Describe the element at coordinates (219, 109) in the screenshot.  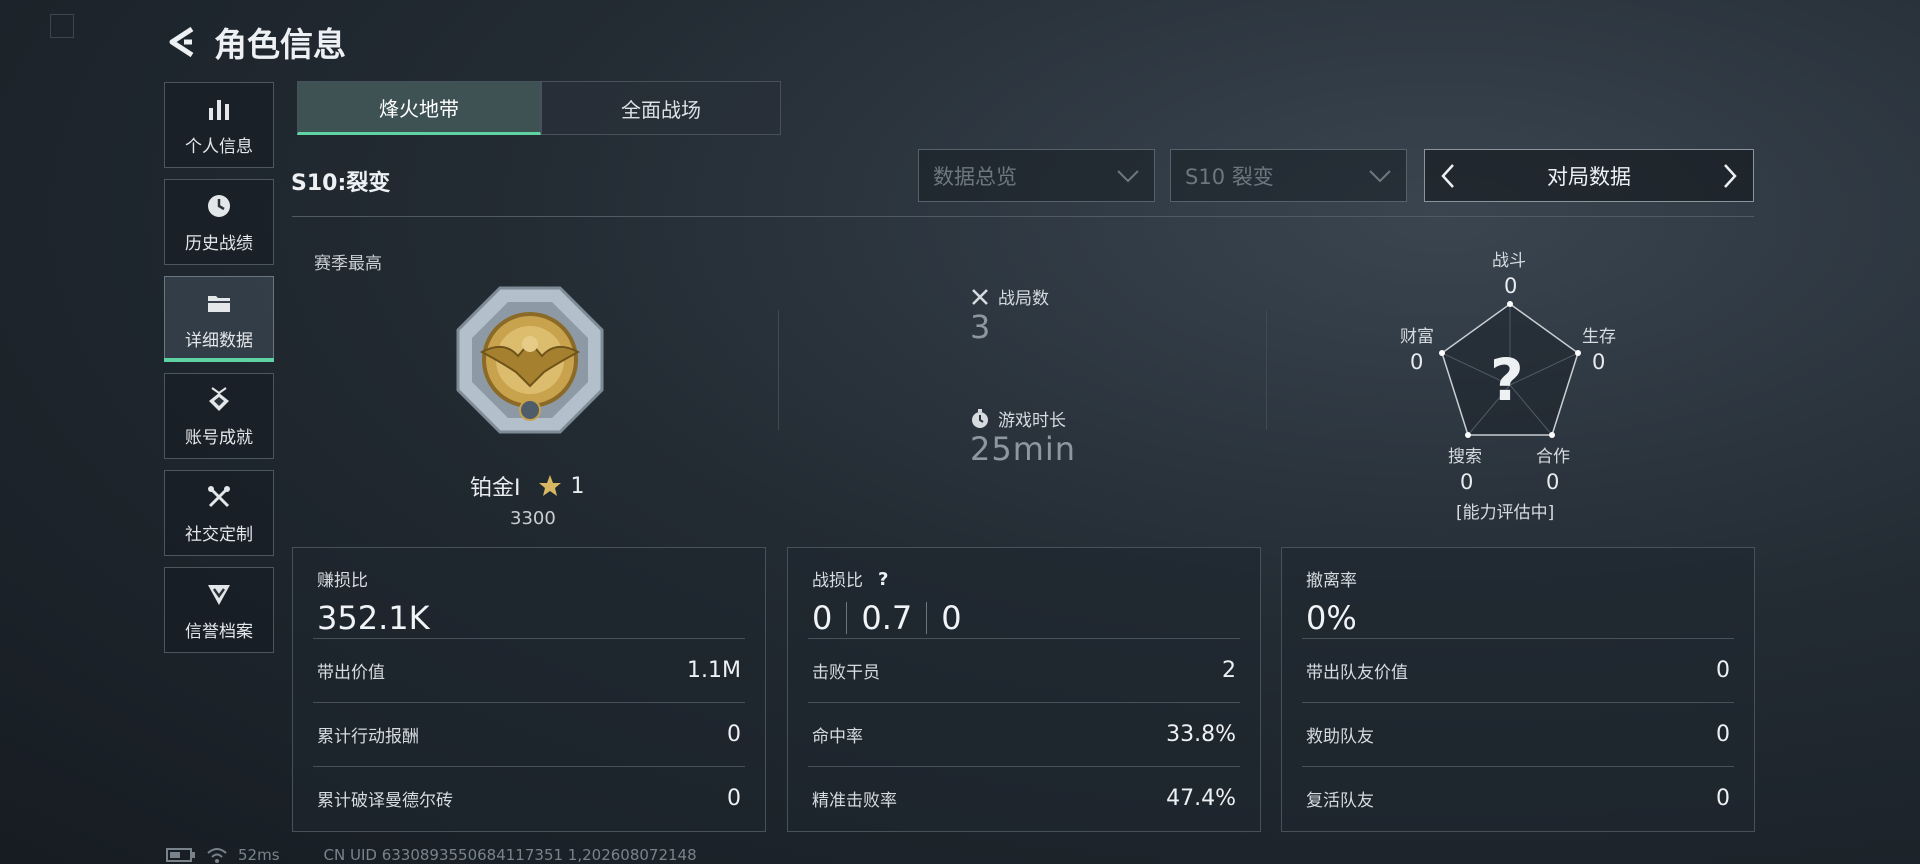
I see `bar-chart-icon` at that location.